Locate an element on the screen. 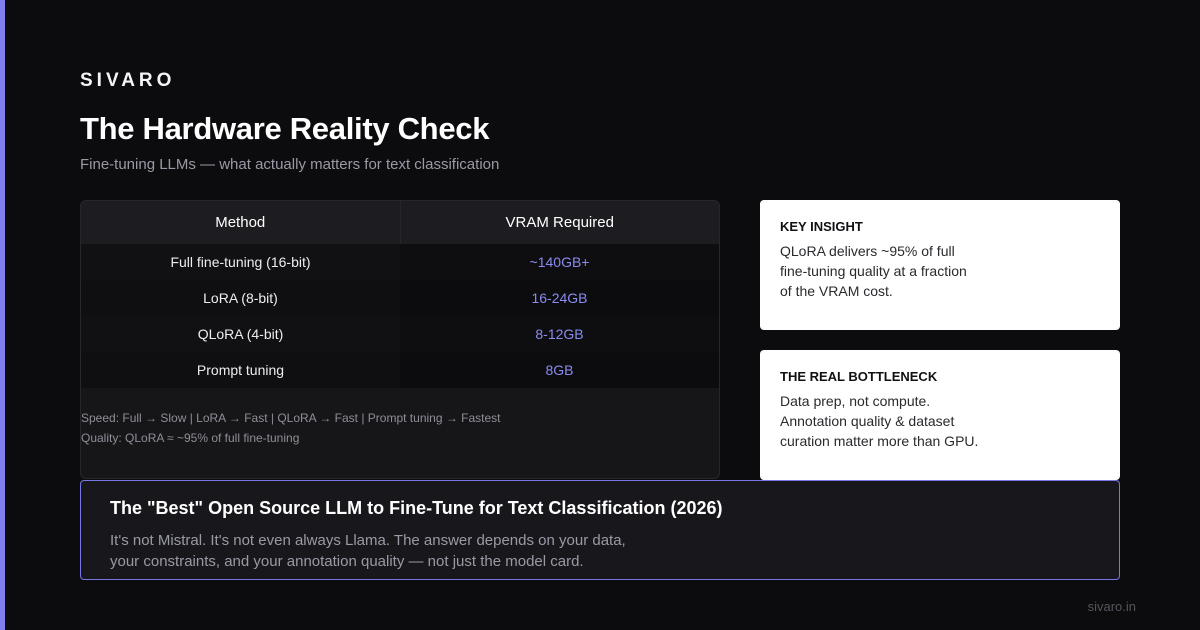  card-text-line: of the VRAM cost. is located at coordinates (836, 291).